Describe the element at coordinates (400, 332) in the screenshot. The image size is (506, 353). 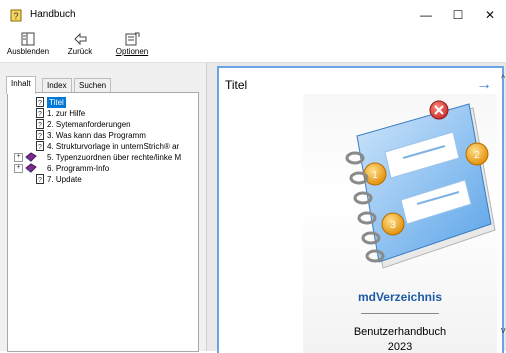
I see `cover-subtitle: Benutzerhandbuch` at that location.